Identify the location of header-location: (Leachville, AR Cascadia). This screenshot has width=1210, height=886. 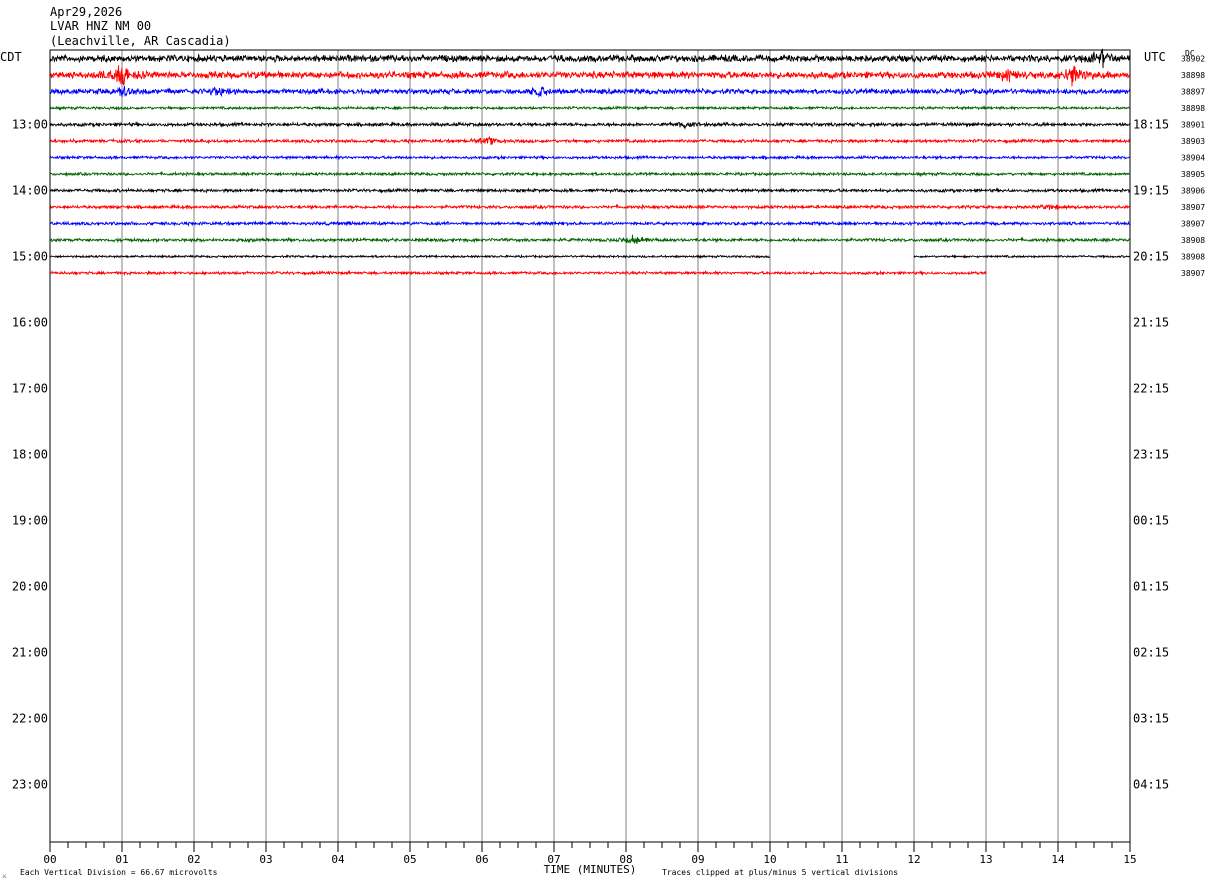
(140, 41).